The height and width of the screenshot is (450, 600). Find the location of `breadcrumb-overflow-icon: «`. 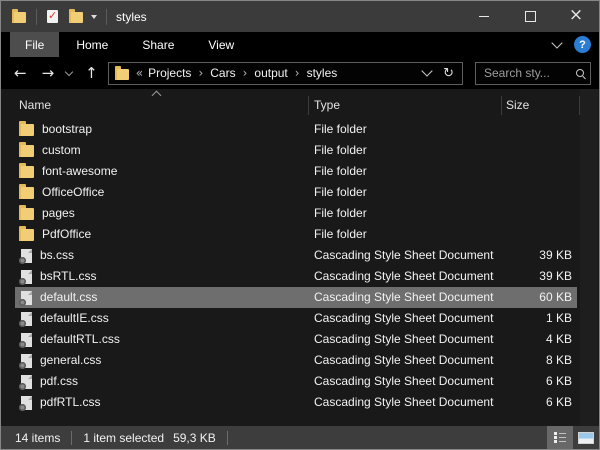

breadcrumb-overflow-icon: « is located at coordinates (139, 73).